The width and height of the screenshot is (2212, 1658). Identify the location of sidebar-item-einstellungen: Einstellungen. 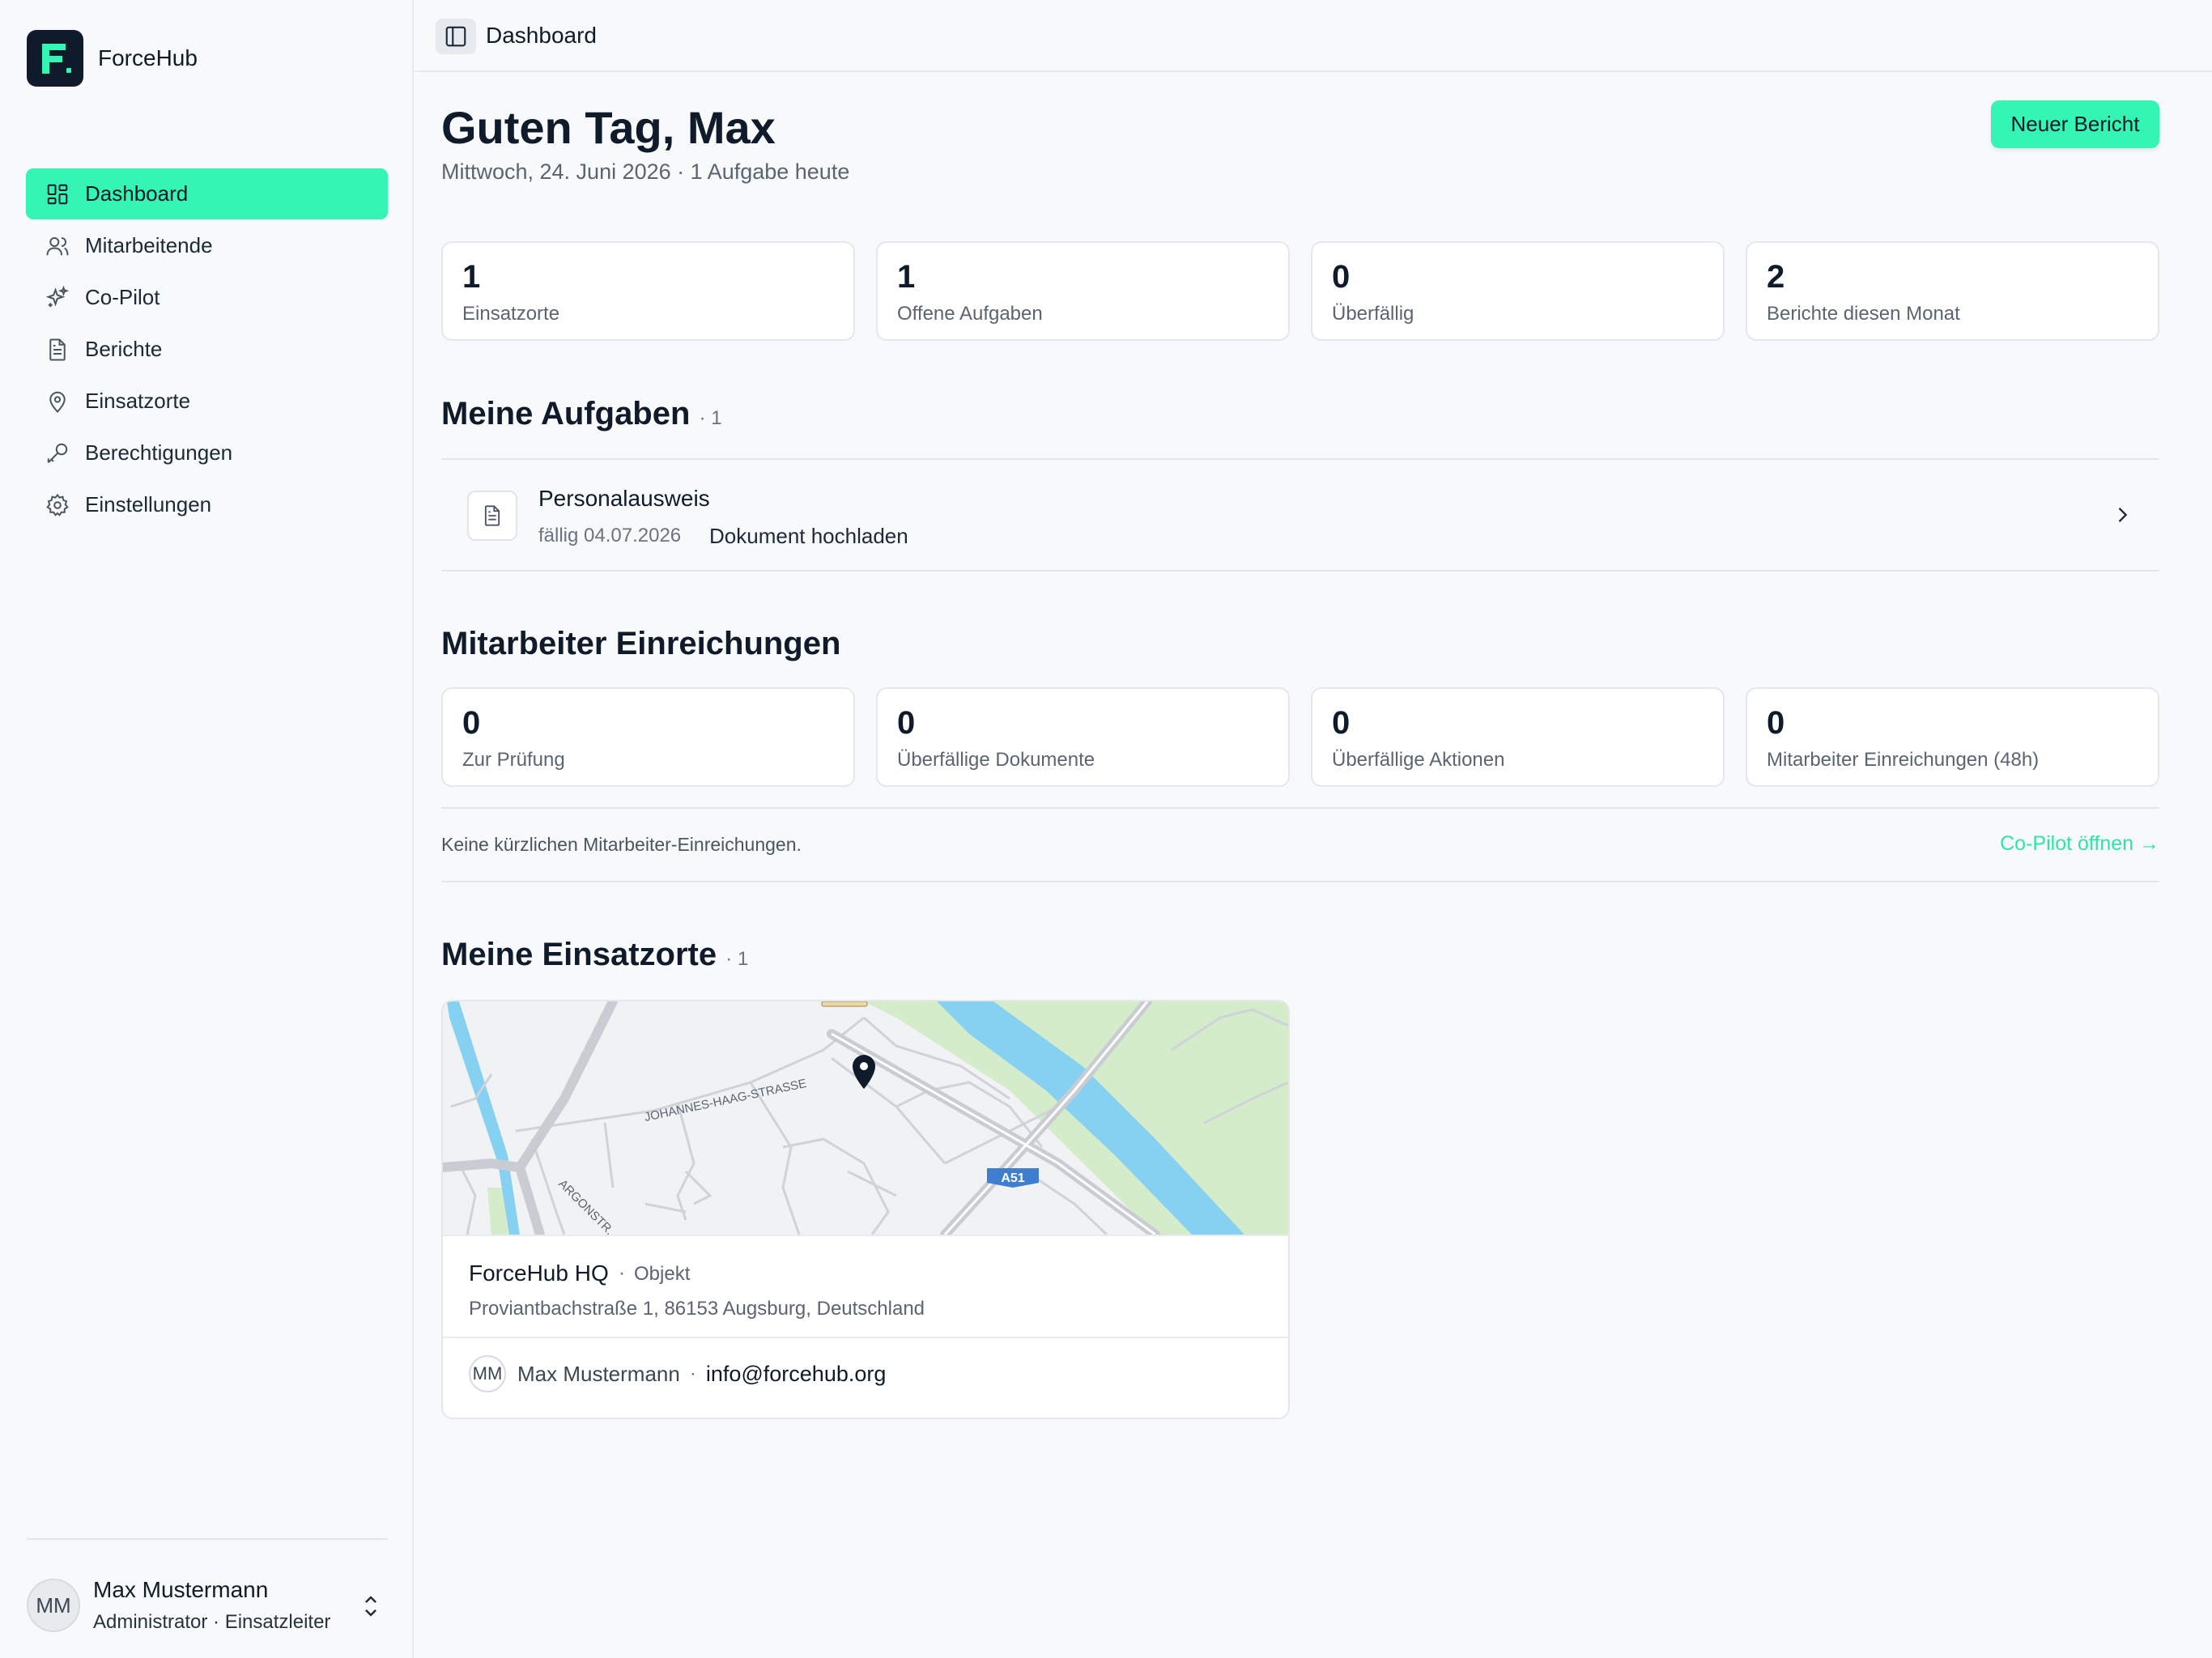
(207, 504).